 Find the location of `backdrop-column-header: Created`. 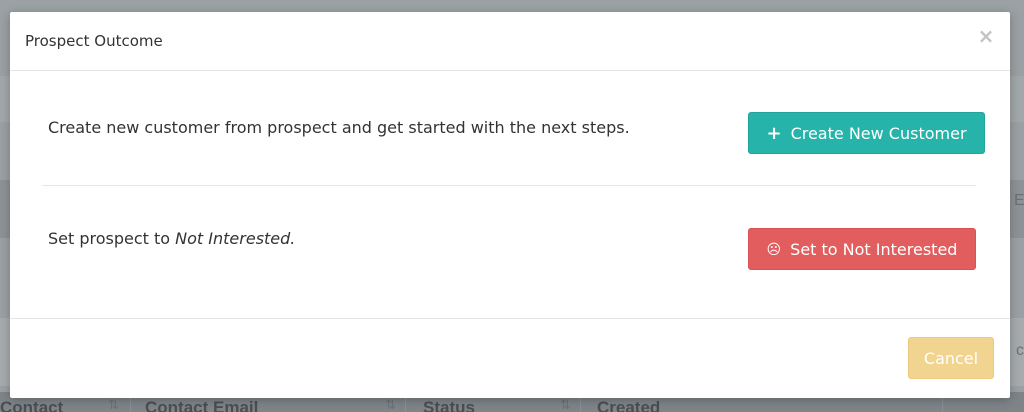

backdrop-column-header: Created is located at coordinates (629, 405).